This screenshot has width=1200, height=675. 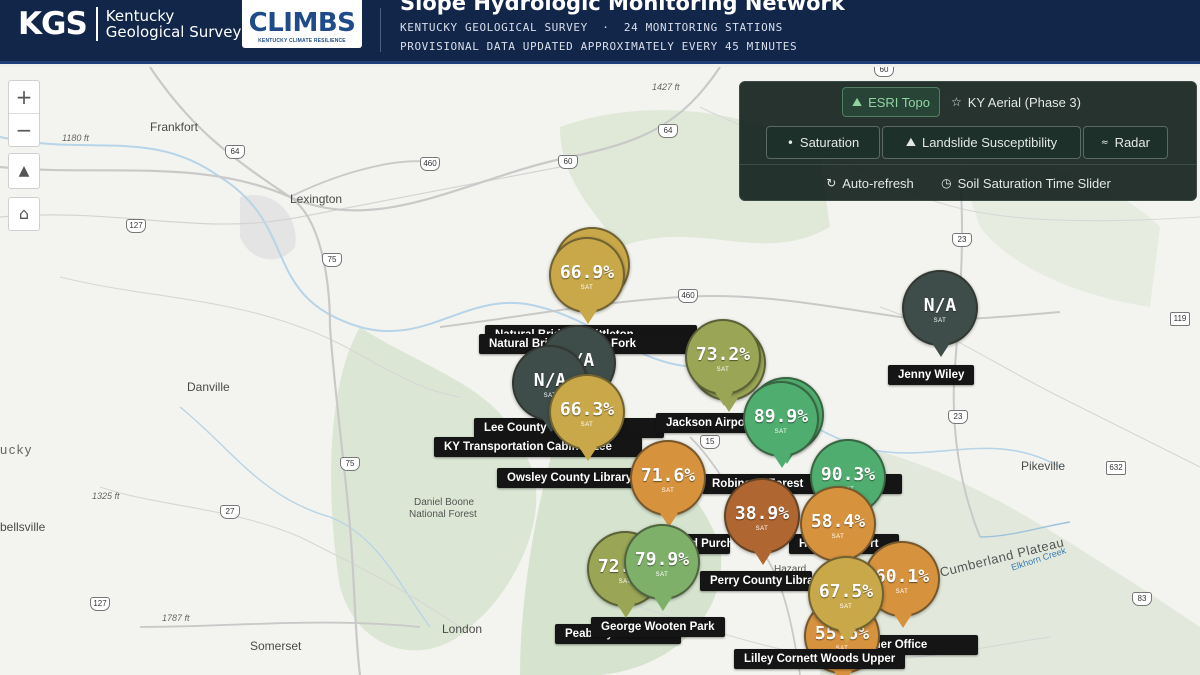 What do you see at coordinates (940, 305) in the screenshot?
I see `station-value: N/A` at bounding box center [940, 305].